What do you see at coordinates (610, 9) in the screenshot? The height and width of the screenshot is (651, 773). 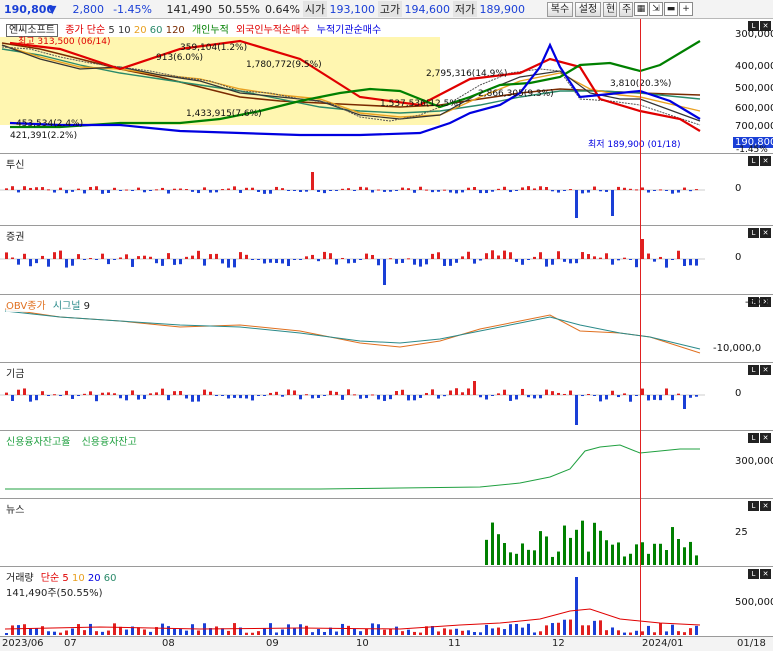 I see `current-button: 현` at bounding box center [610, 9].